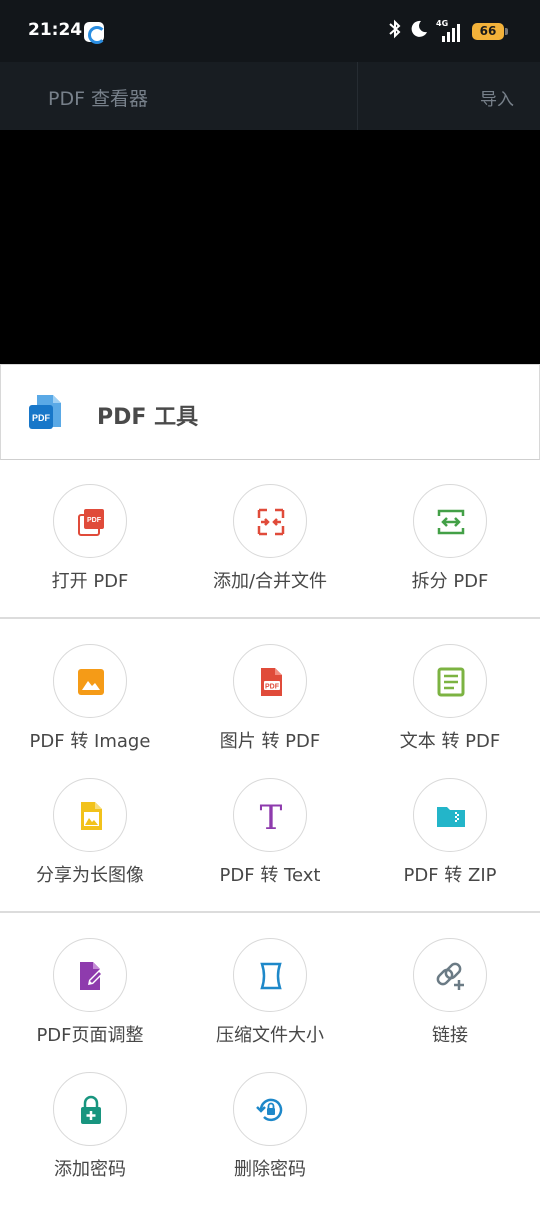 Image resolution: width=540 pixels, height=1207 pixels. I want to click on tool-label: PDF 转 ZIP, so click(450, 875).